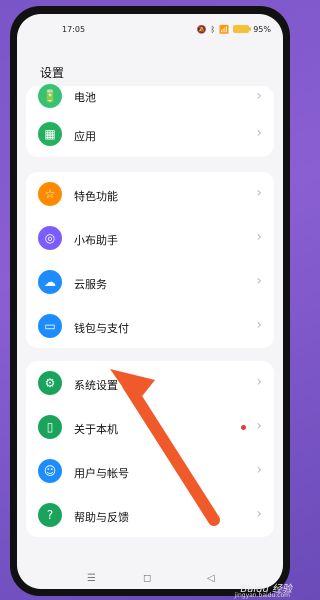  I want to click on user-icon: ☺, so click(50, 471).